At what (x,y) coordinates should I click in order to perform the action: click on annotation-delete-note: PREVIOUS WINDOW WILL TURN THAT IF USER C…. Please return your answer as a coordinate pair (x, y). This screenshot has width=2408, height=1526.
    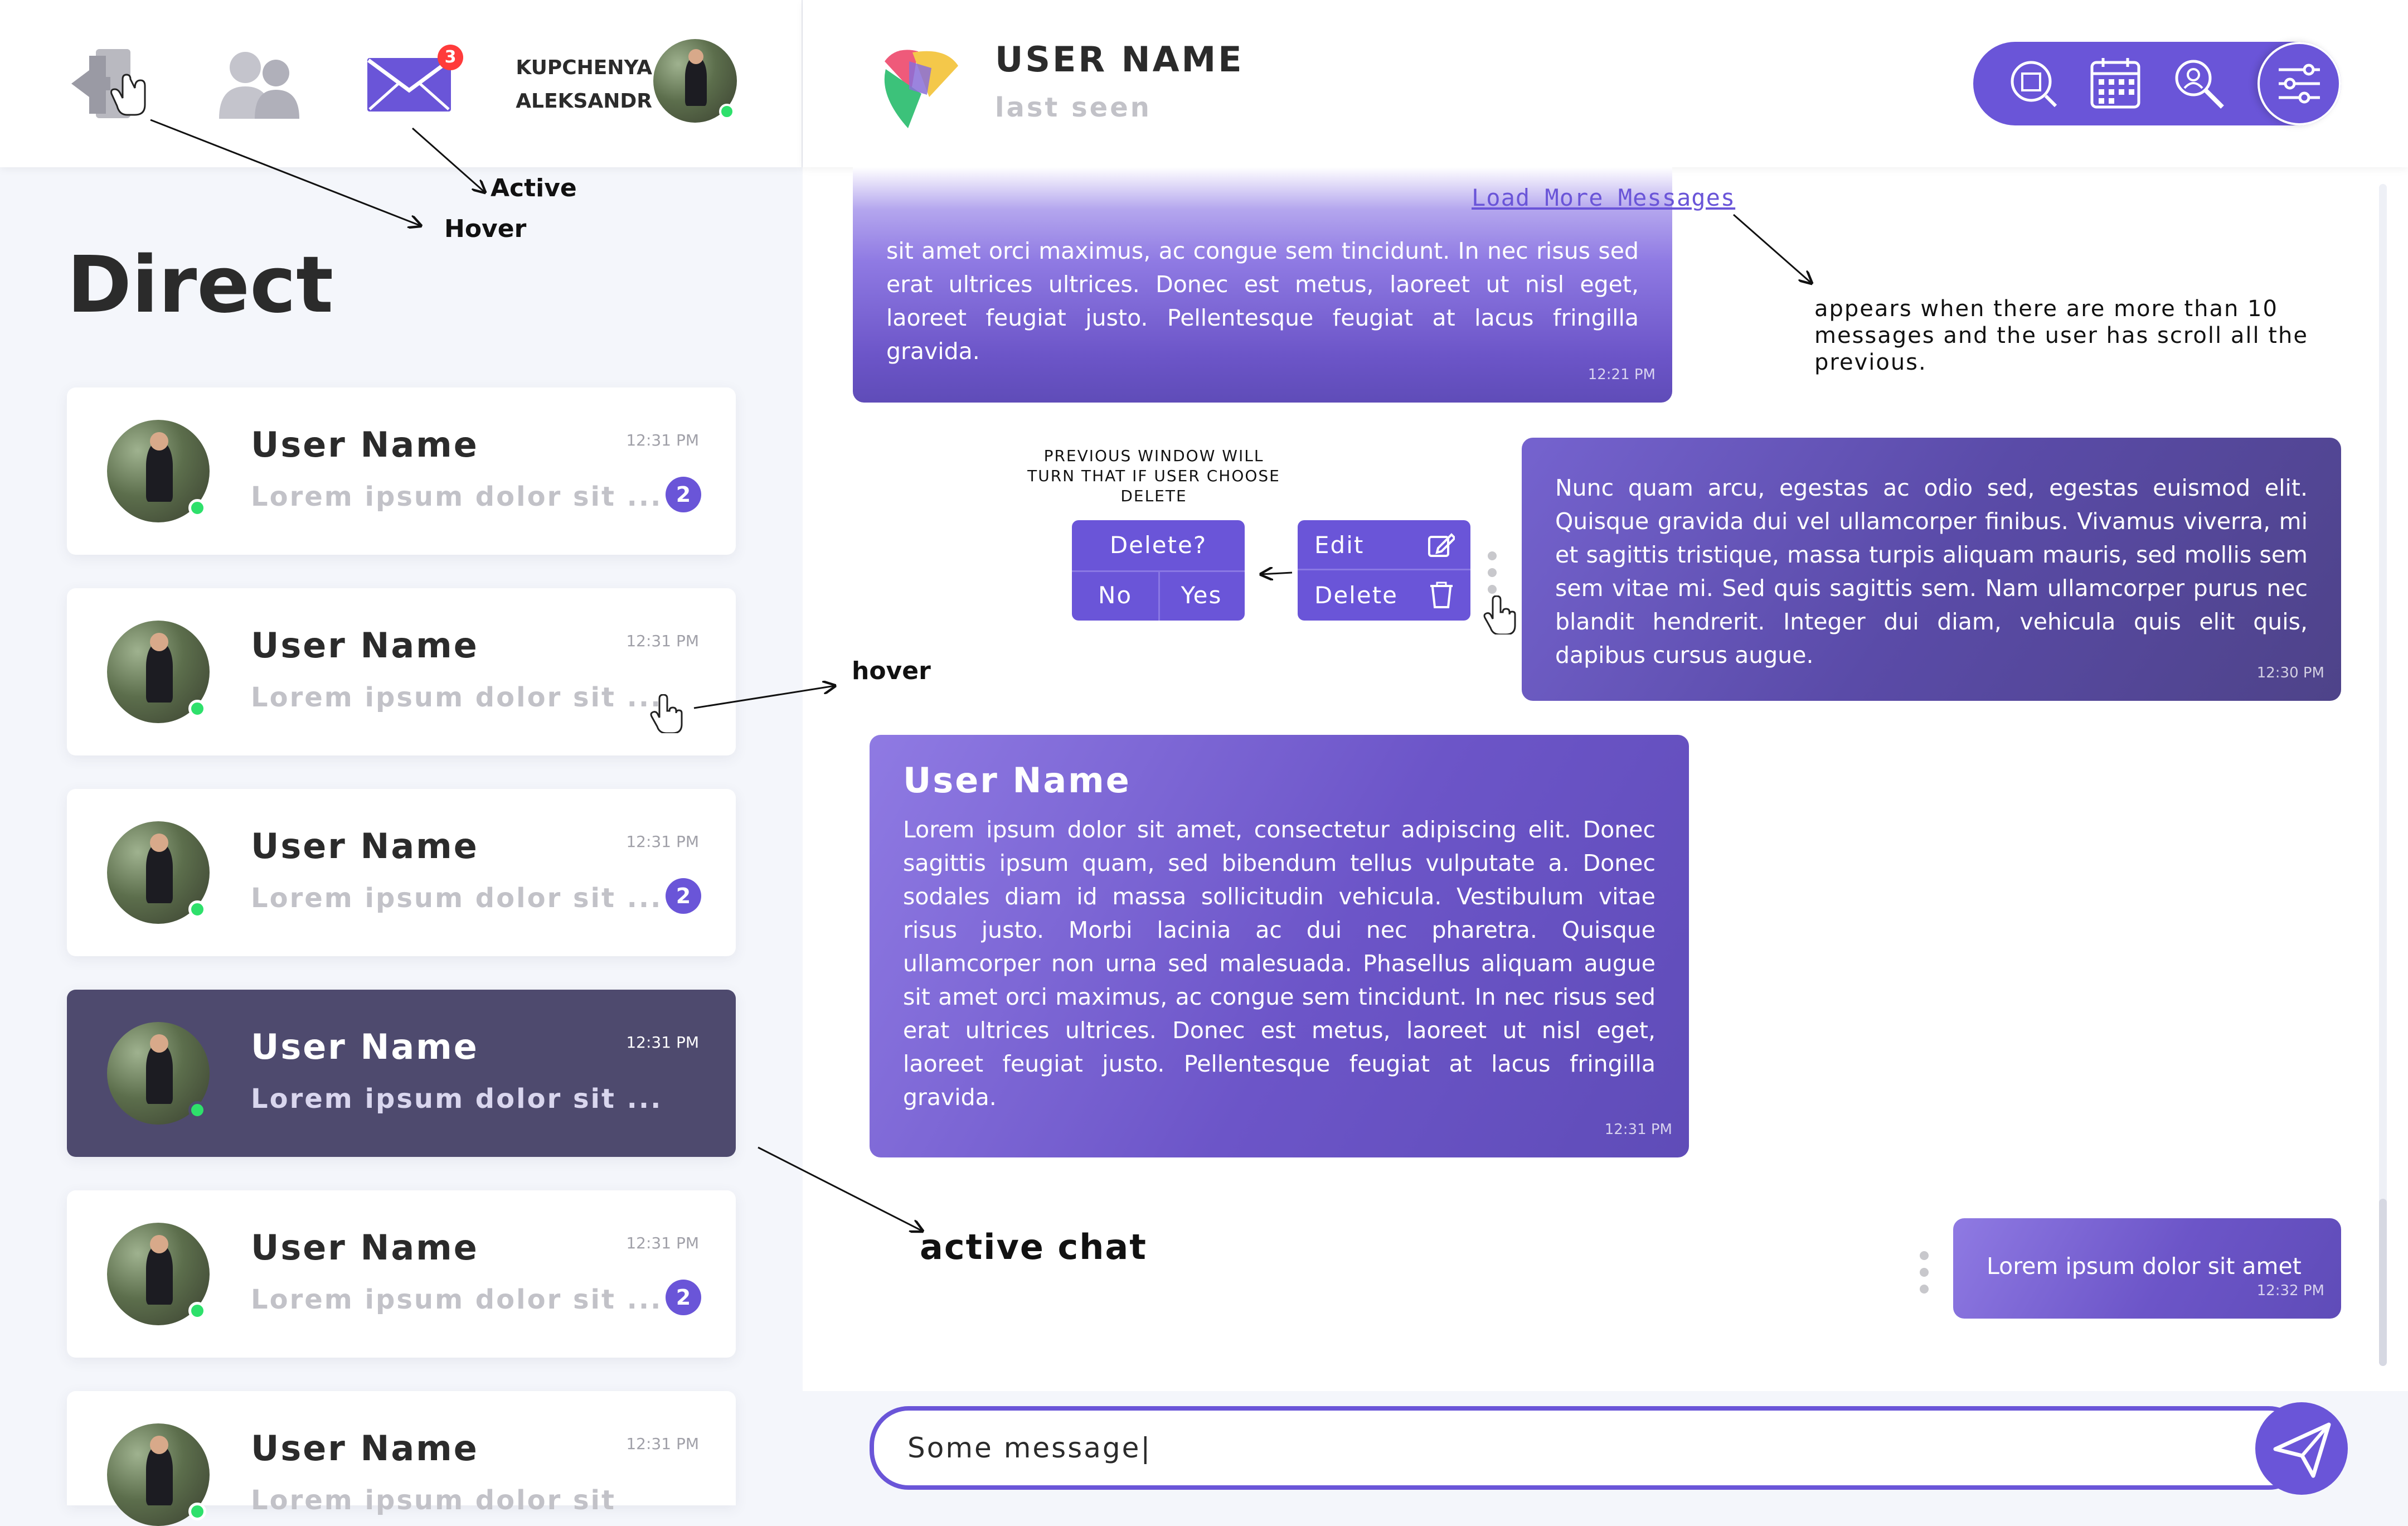
    Looking at the image, I should click on (1154, 476).